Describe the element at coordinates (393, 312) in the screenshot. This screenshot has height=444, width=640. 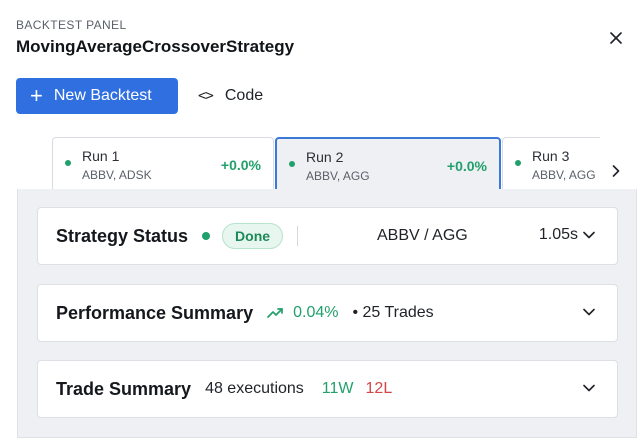
I see `trade-count: • 25 Trades` at that location.